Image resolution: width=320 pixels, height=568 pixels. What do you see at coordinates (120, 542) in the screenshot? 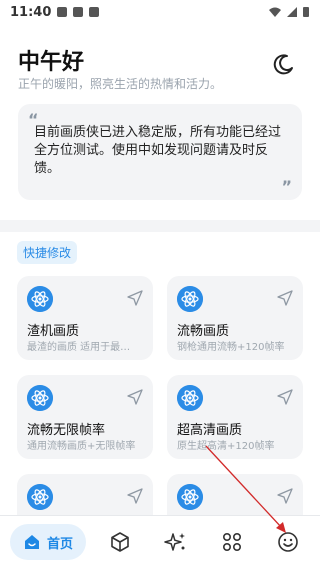
I see `cube-icon` at bounding box center [120, 542].